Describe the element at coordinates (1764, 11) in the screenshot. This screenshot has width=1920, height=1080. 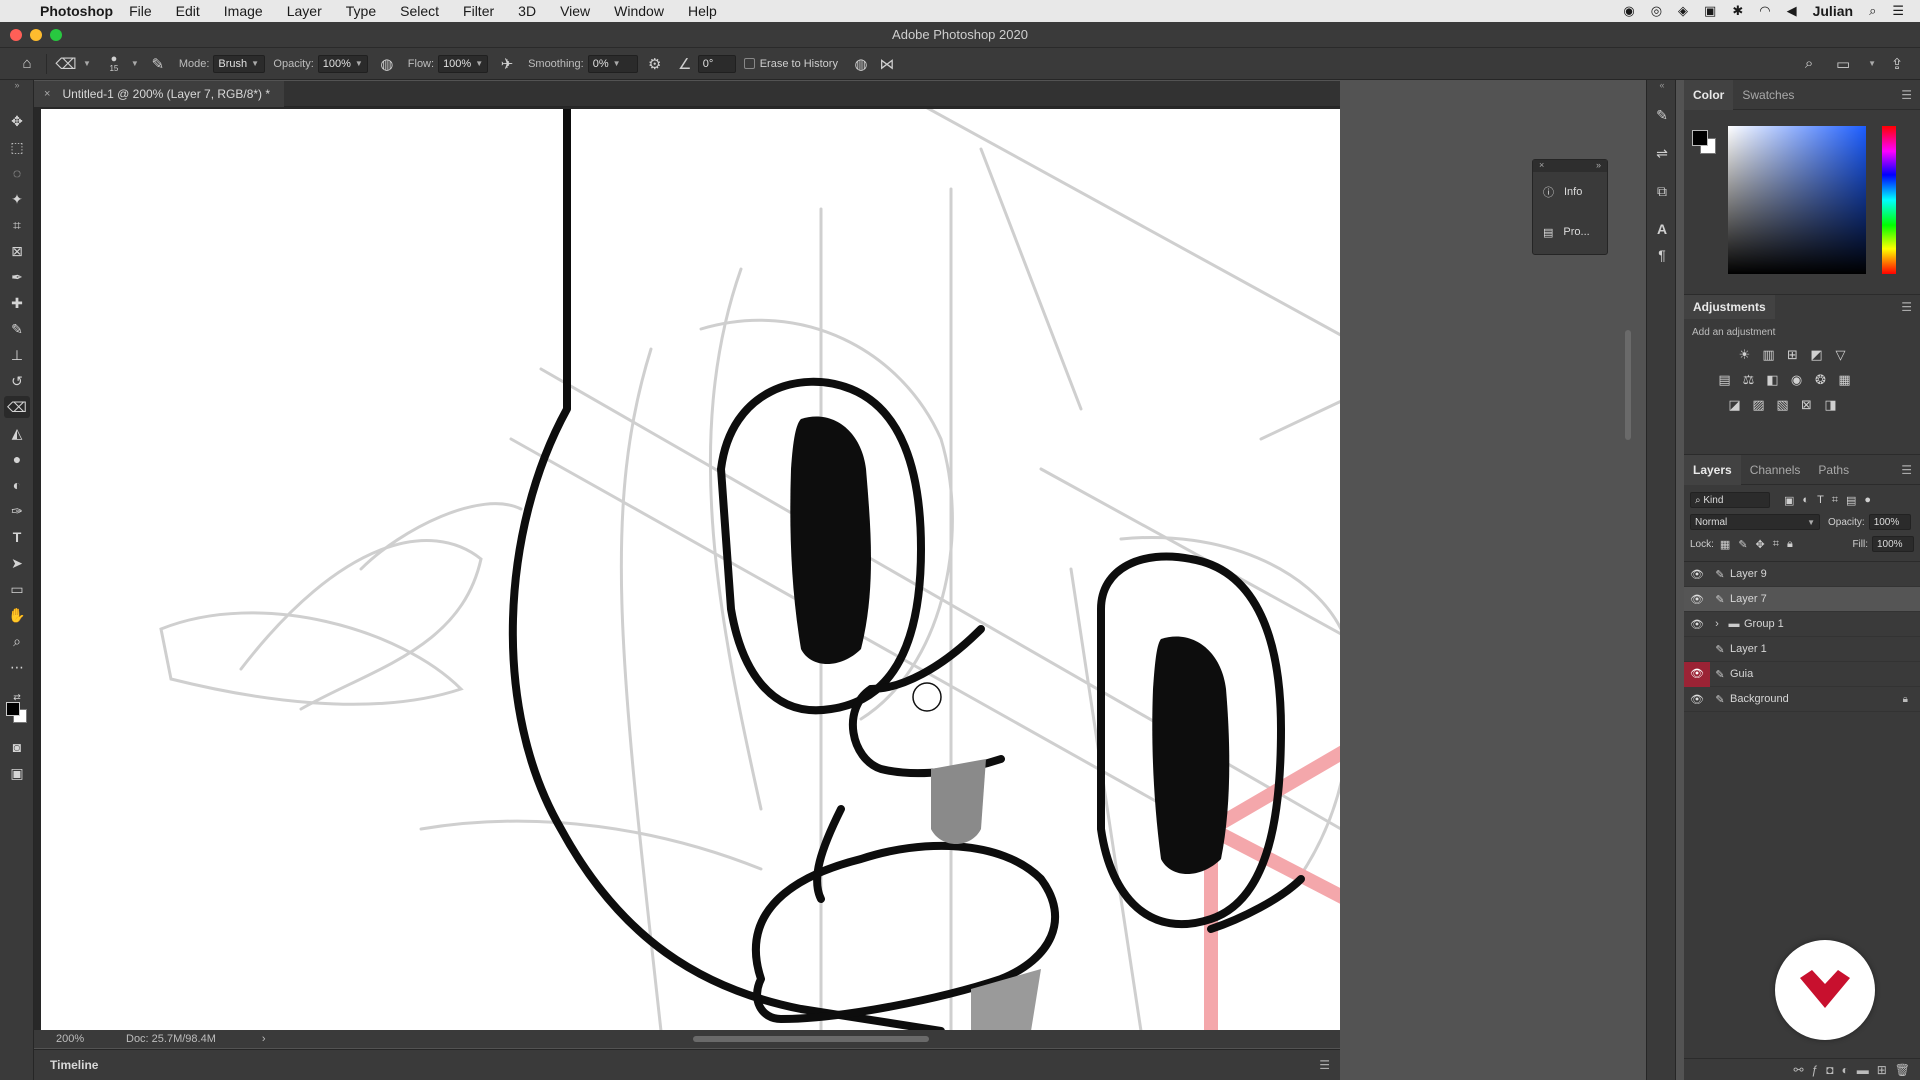
I see `wifi-icon: ◠` at that location.